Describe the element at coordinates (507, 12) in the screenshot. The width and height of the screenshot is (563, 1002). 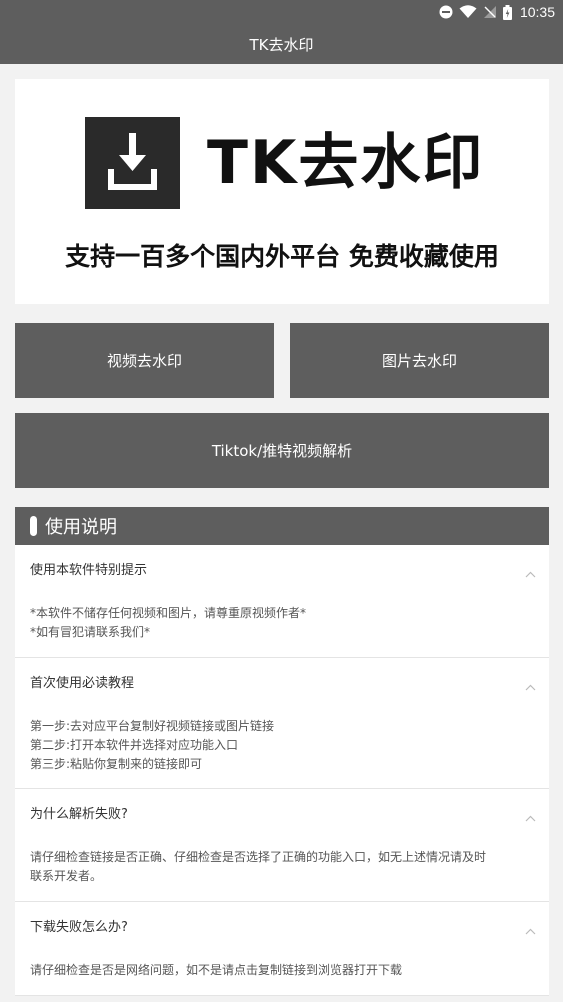
I see `battery-icon` at that location.